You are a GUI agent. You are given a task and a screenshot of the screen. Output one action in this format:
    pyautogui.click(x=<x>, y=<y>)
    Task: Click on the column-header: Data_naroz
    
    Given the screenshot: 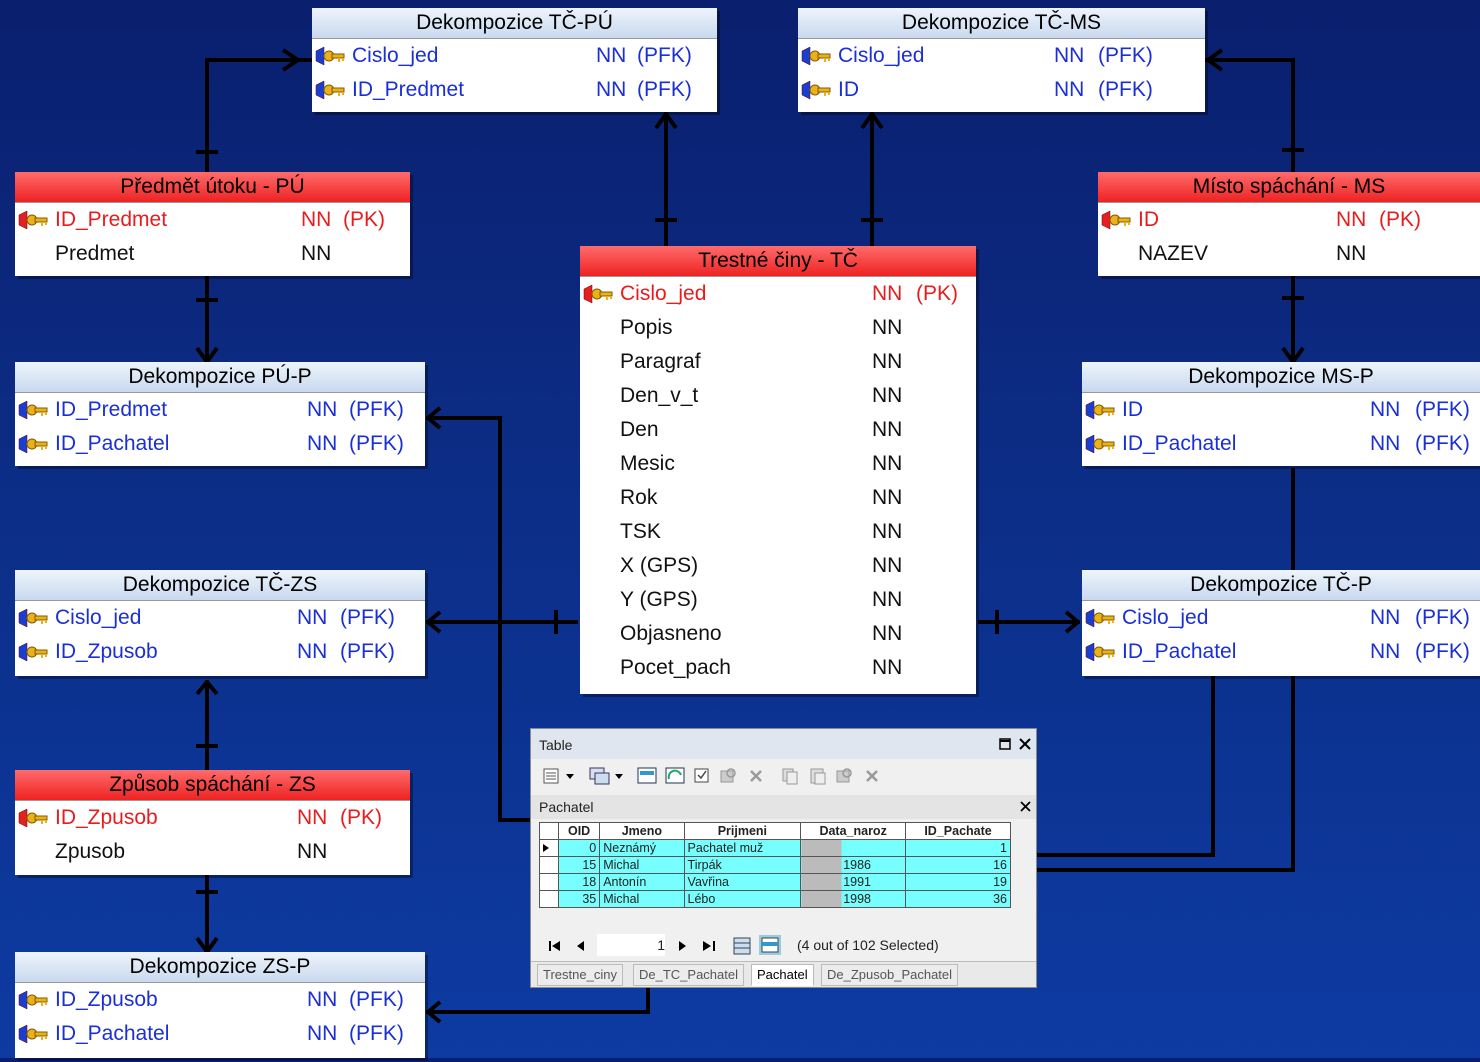 What is the action you would take?
    pyautogui.click(x=853, y=831)
    